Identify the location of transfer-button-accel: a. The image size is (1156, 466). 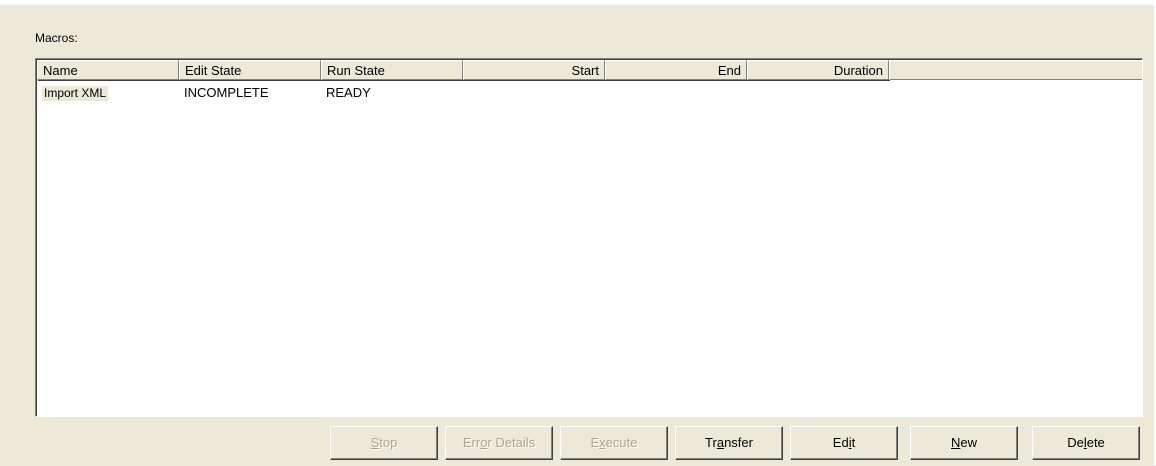
(720, 442).